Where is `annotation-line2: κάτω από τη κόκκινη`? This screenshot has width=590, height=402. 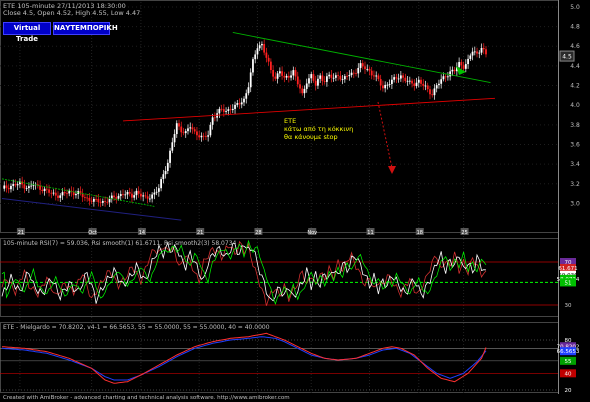 annotation-line2: κάτω από τη κόκκινη is located at coordinates (318, 129).